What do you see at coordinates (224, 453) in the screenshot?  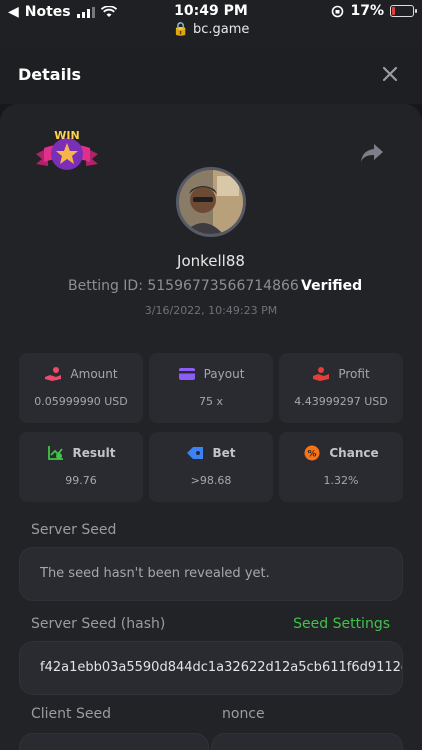 I see `stat-label: Bet` at bounding box center [224, 453].